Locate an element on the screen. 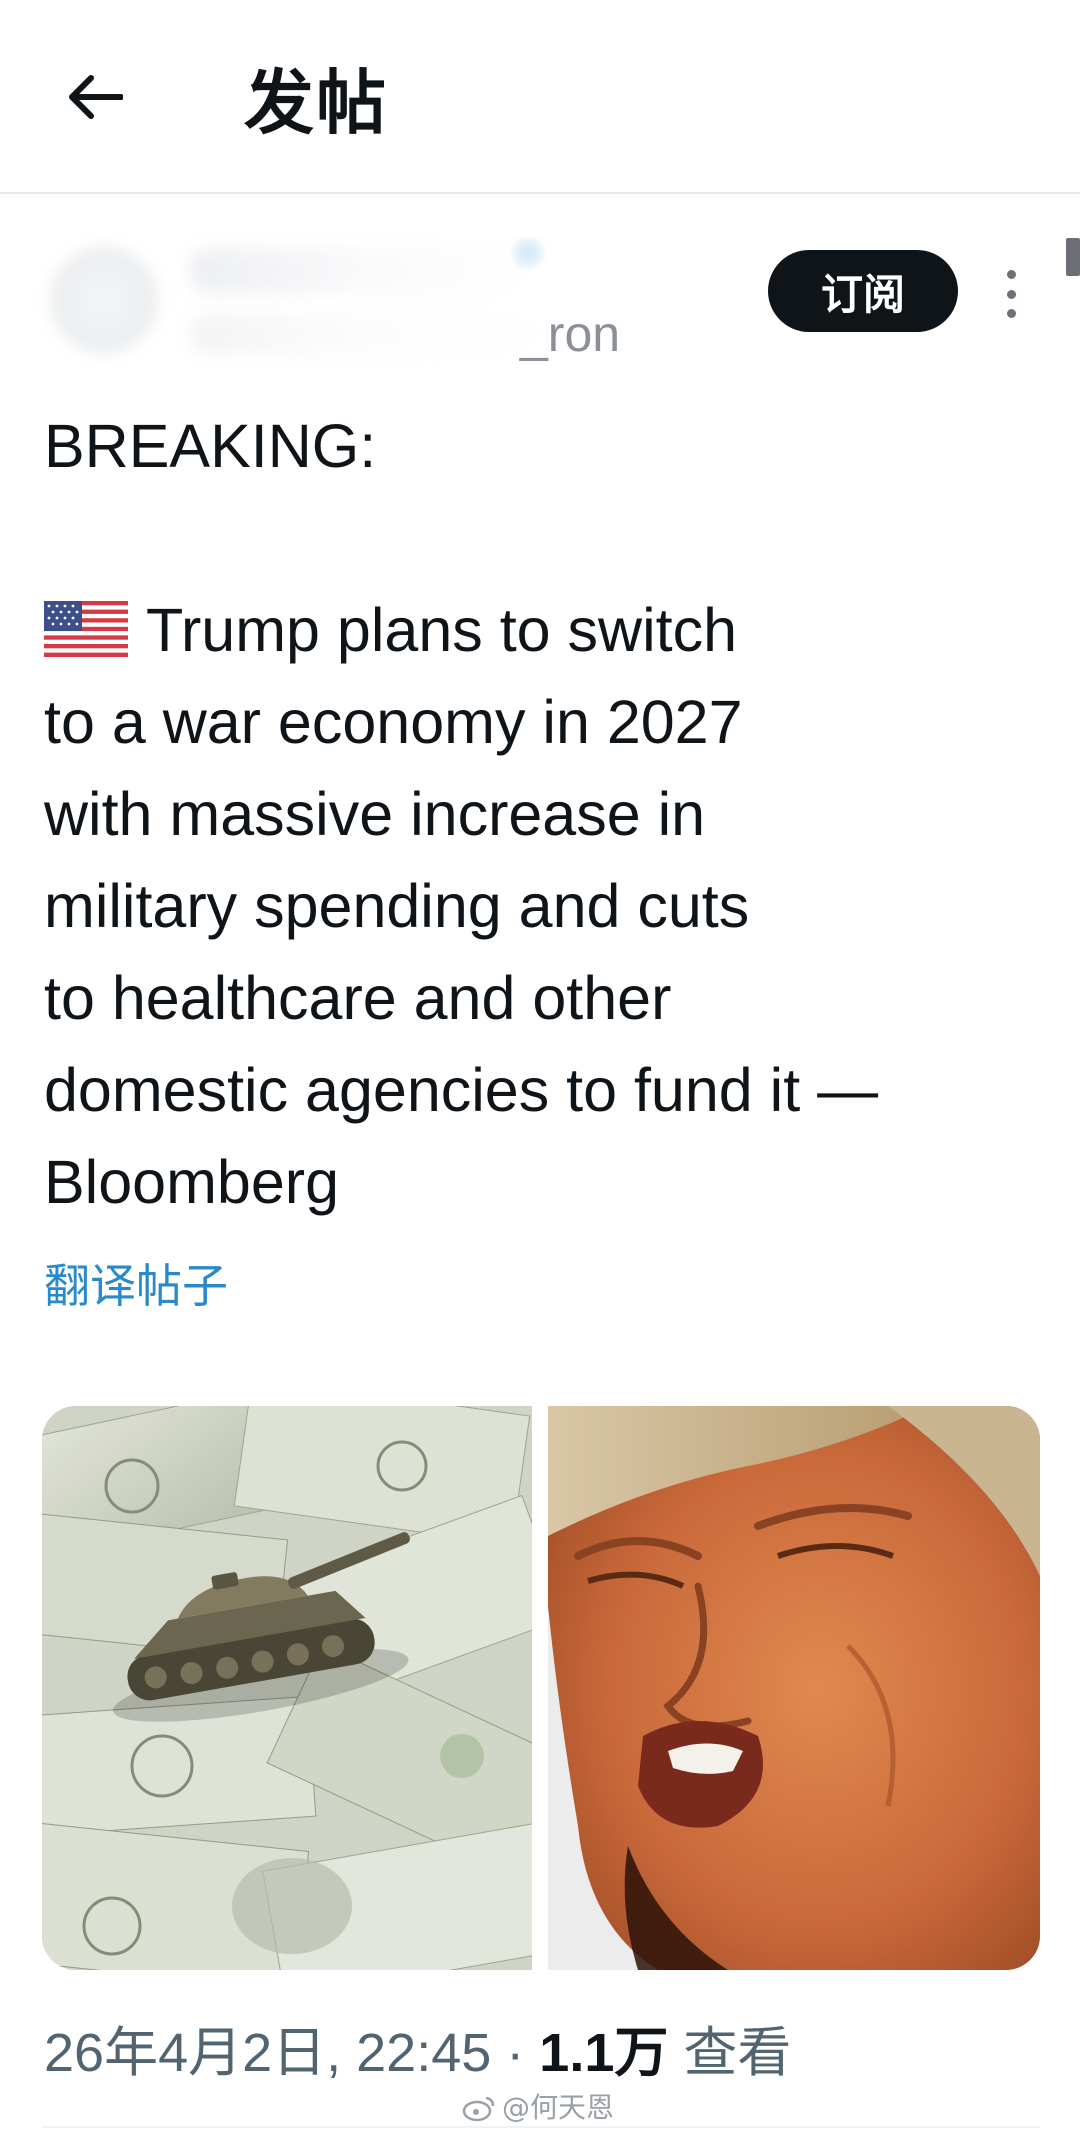 The height and width of the screenshot is (2136, 1080). post-line: Bloomberg is located at coordinates (191, 1182).